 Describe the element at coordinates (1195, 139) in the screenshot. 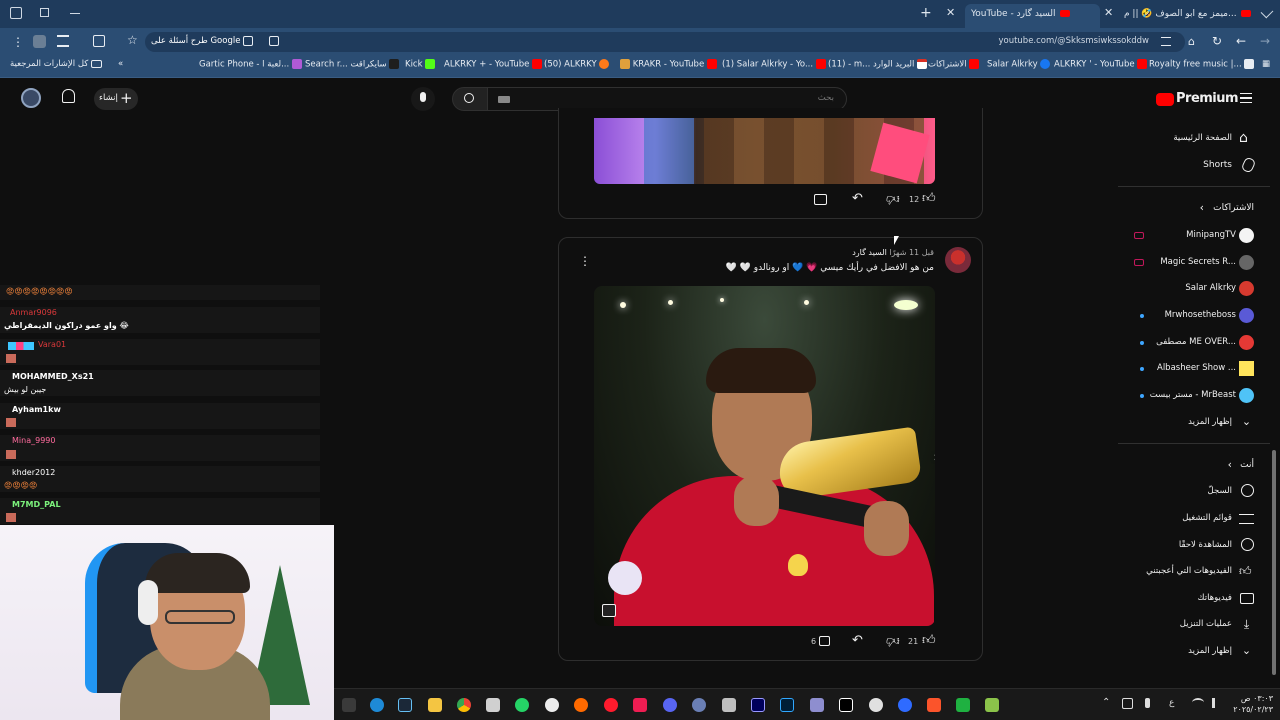

I see `sidebar-item-home: الصفحة الرئيسية ⌂` at that location.